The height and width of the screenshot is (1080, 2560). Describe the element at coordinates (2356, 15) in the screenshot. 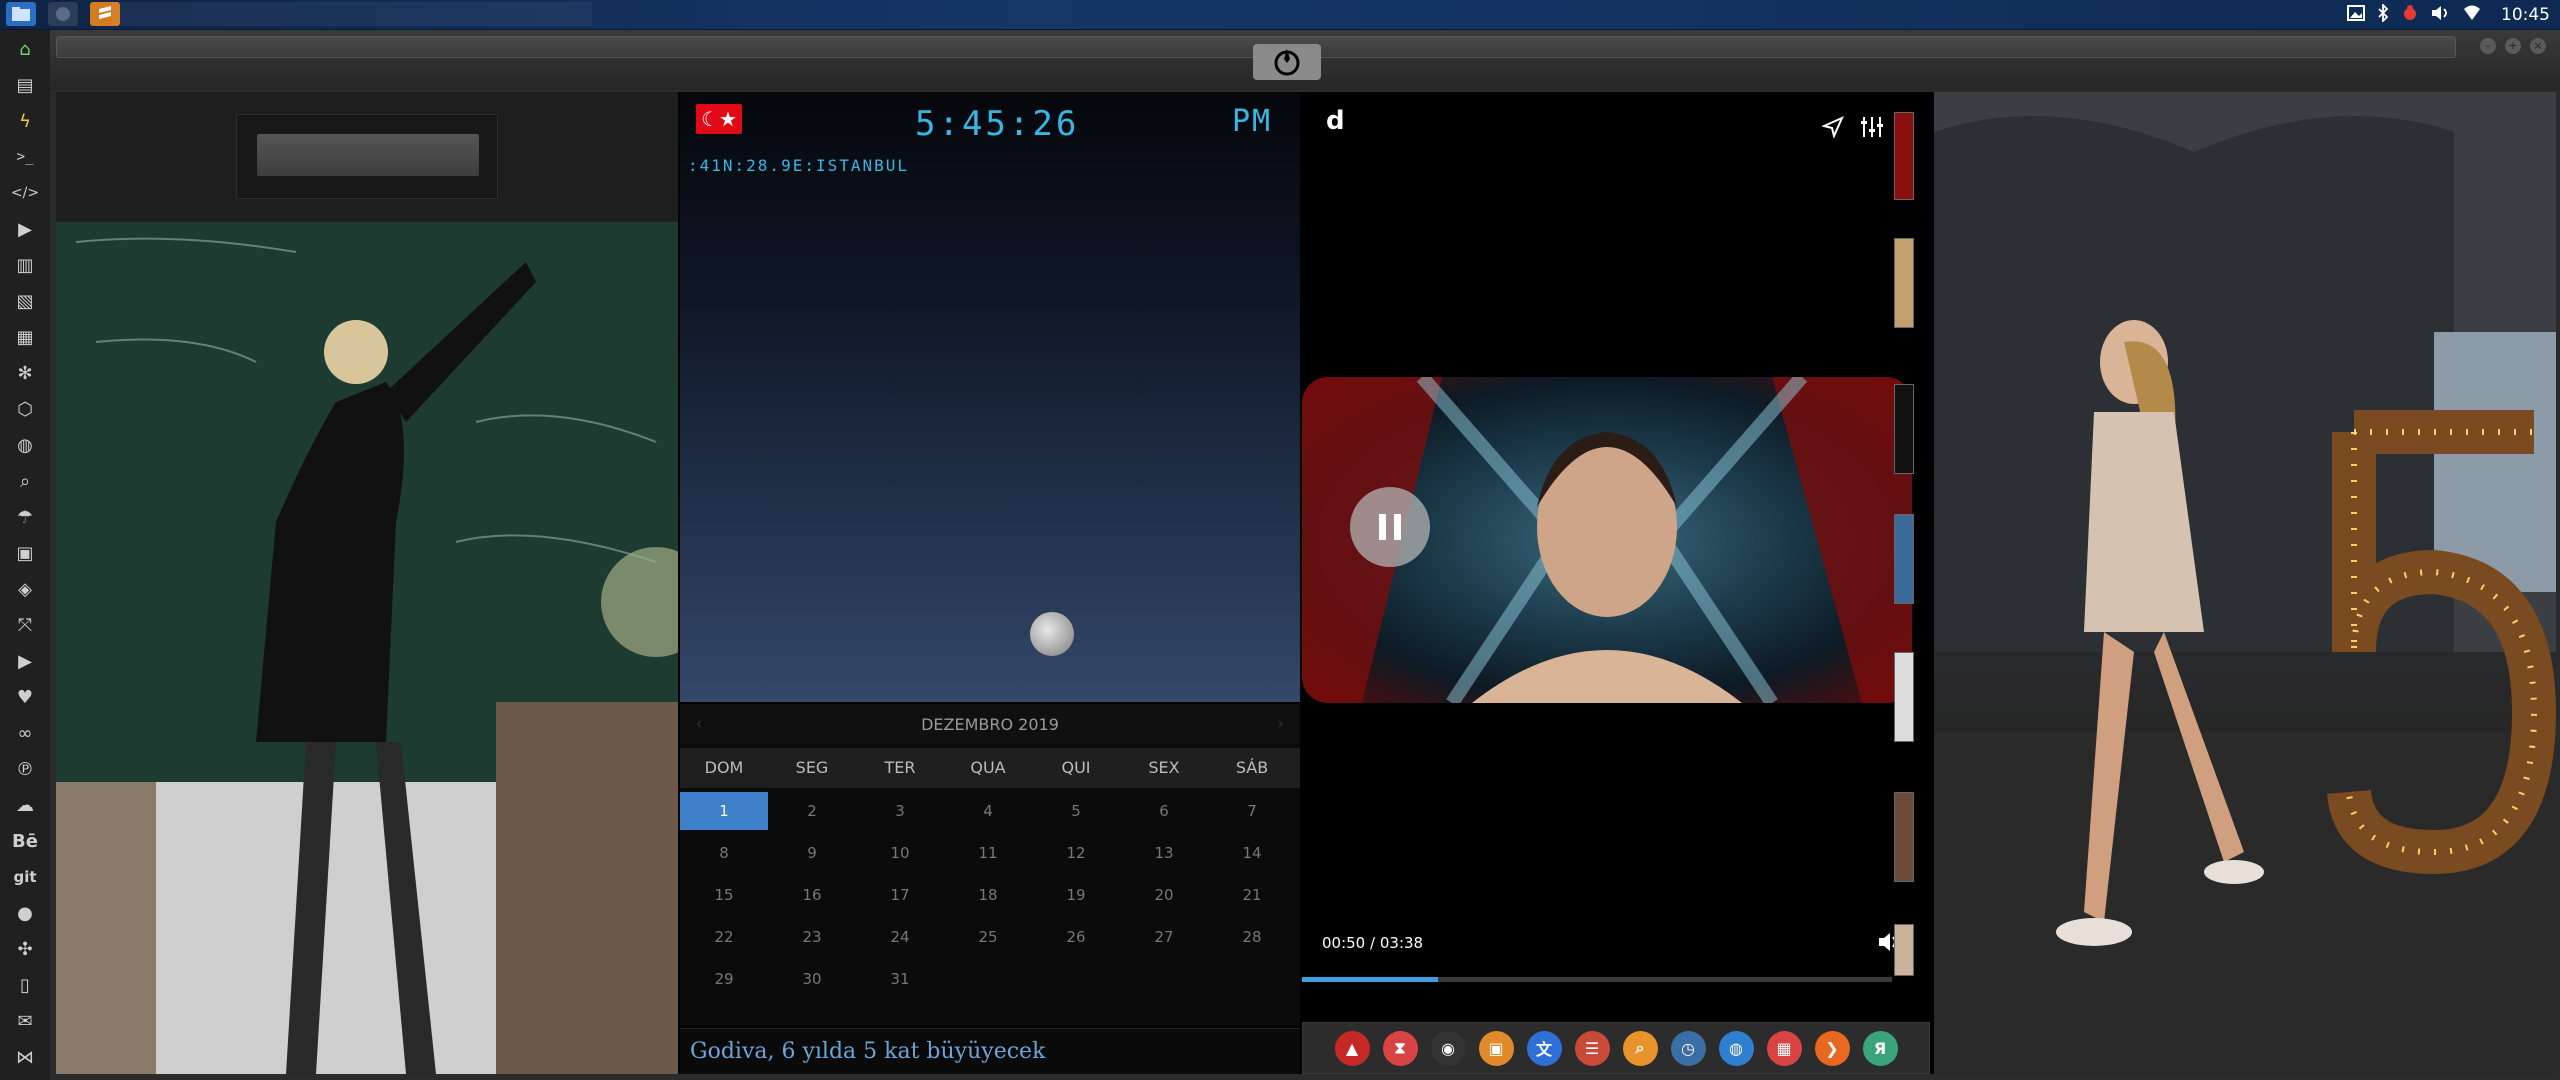

I see `image-tray-icon` at that location.